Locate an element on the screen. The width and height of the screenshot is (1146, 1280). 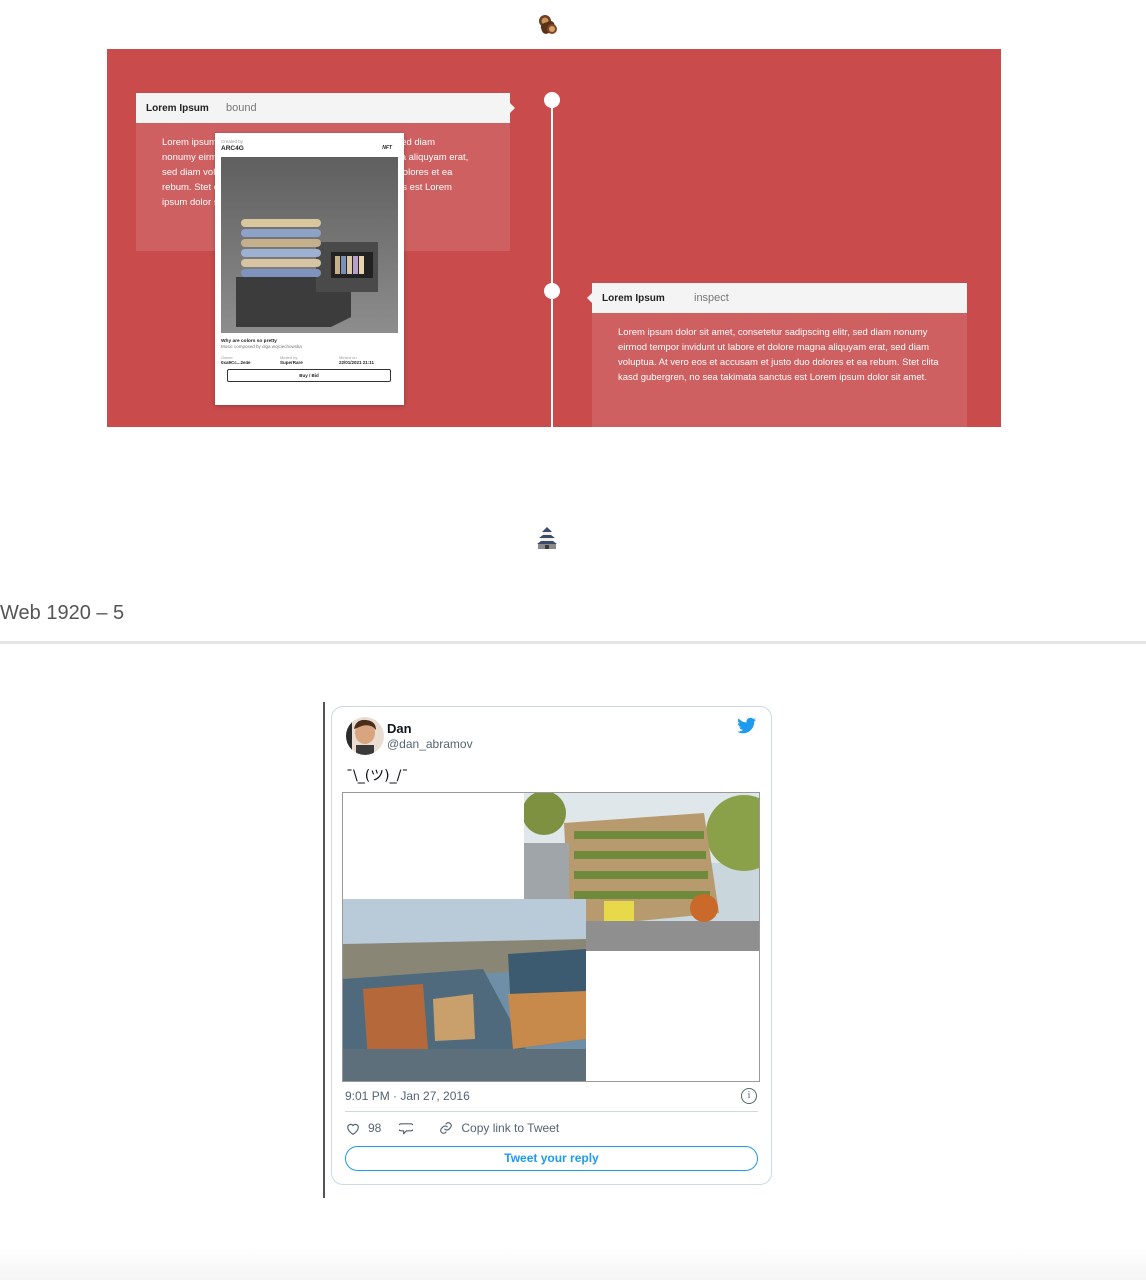
copy-link-button: Copy link to Tweet is located at coordinates (499, 1128).